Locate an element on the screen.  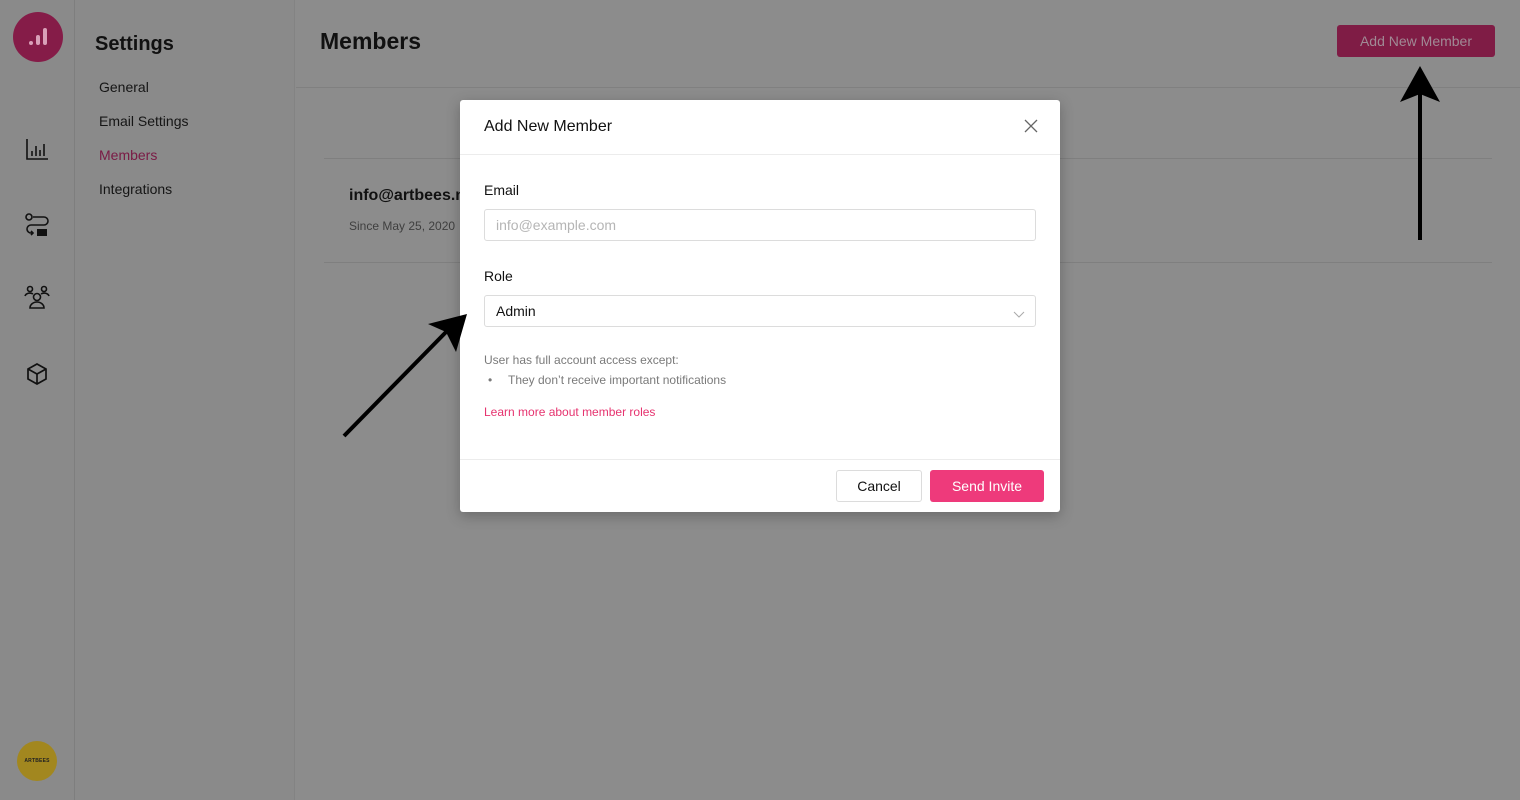
modal-title: Add New Member is located at coordinates (548, 126).